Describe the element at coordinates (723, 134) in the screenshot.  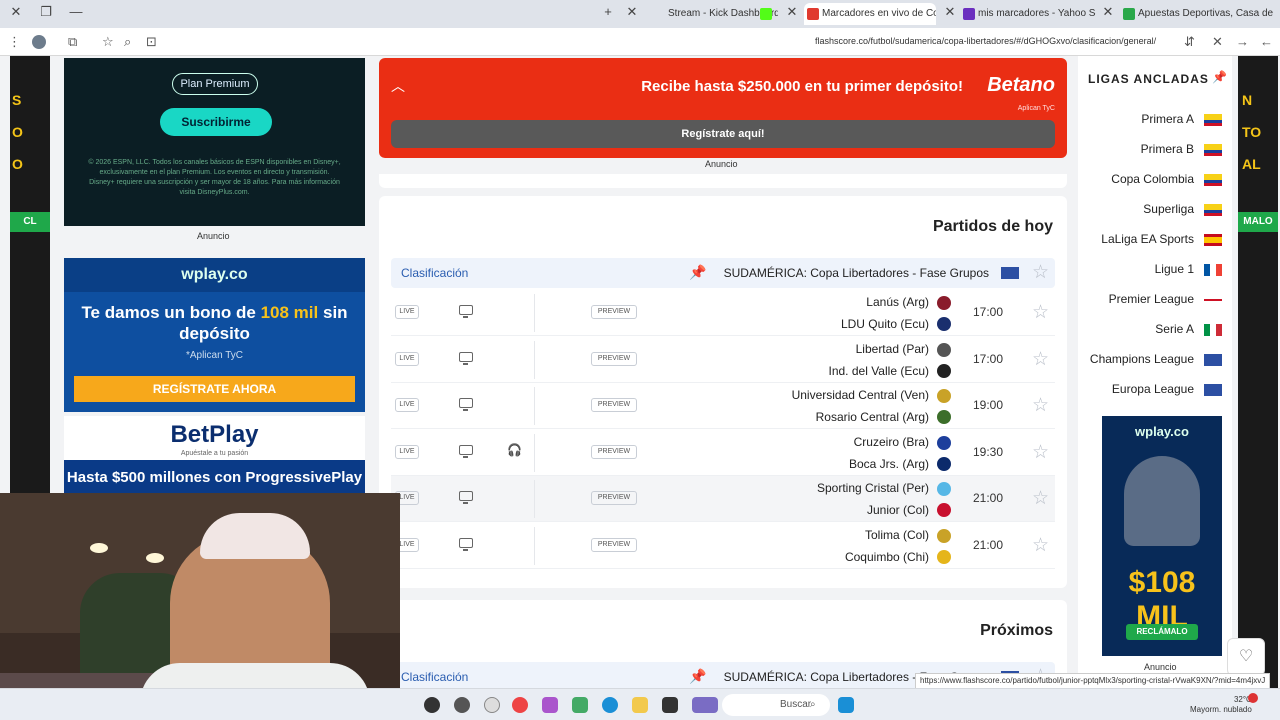
I see `register-here-button: Regístrate aquí!` at that location.